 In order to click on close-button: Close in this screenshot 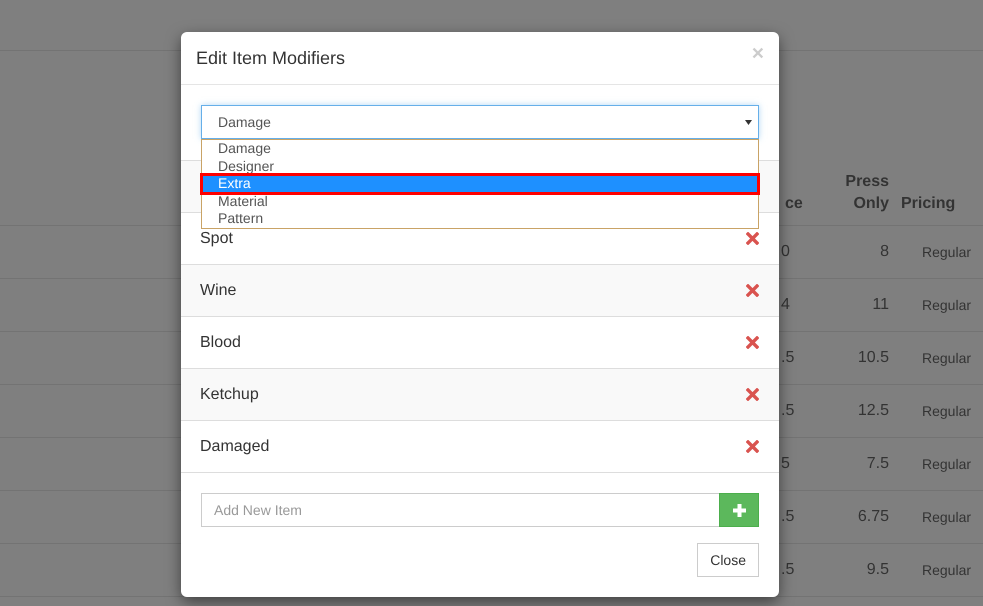, I will do `click(728, 560)`.